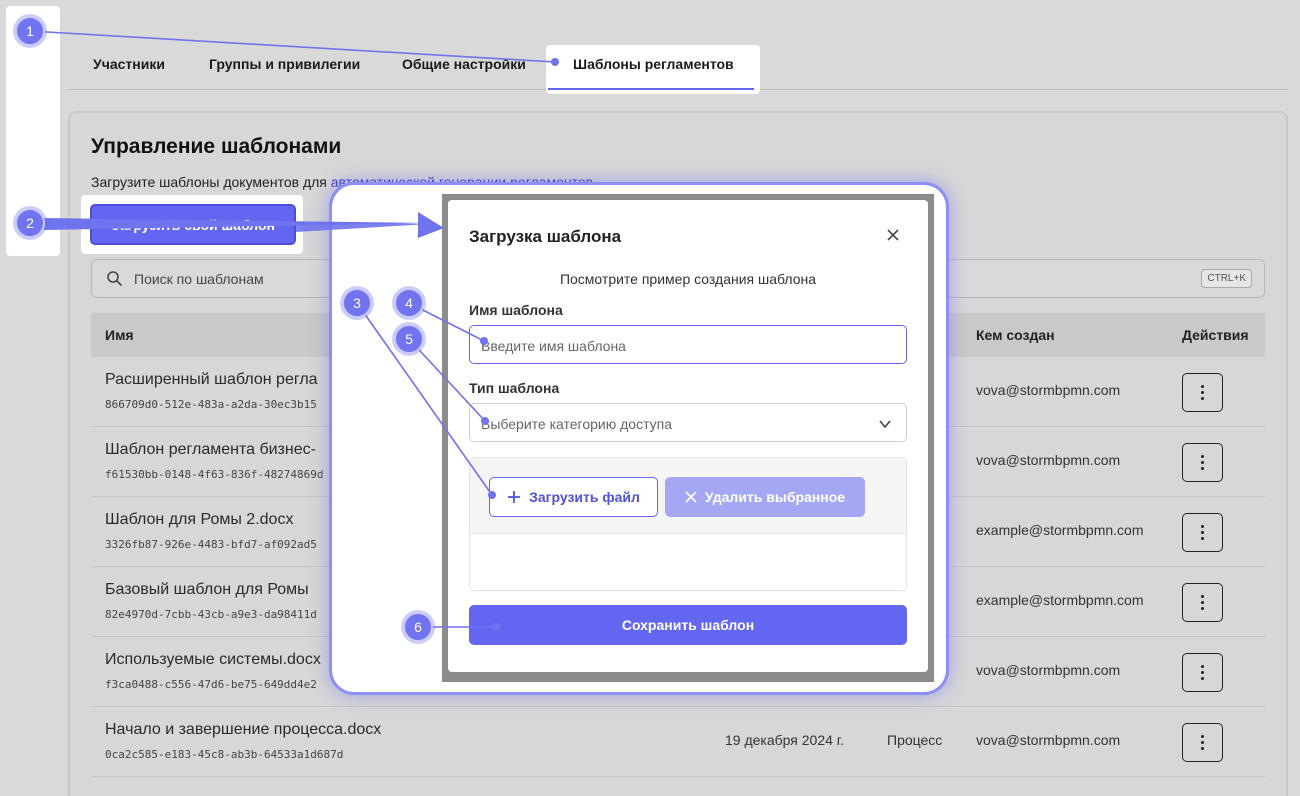  What do you see at coordinates (211, 614) in the screenshot?
I see `template-id: 82e4970d-7cbb-43cb-a9e3-da98411d` at bounding box center [211, 614].